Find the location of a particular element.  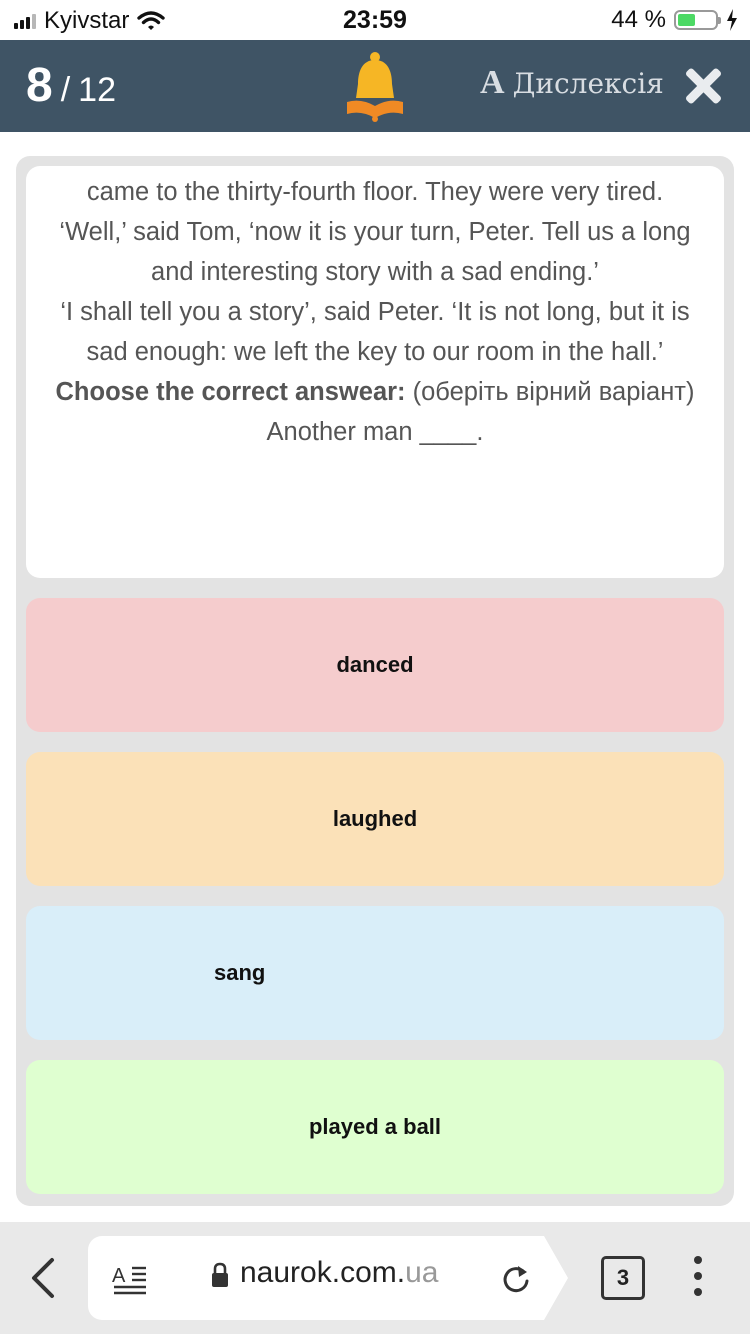

answer-option: danced is located at coordinates (375, 665).